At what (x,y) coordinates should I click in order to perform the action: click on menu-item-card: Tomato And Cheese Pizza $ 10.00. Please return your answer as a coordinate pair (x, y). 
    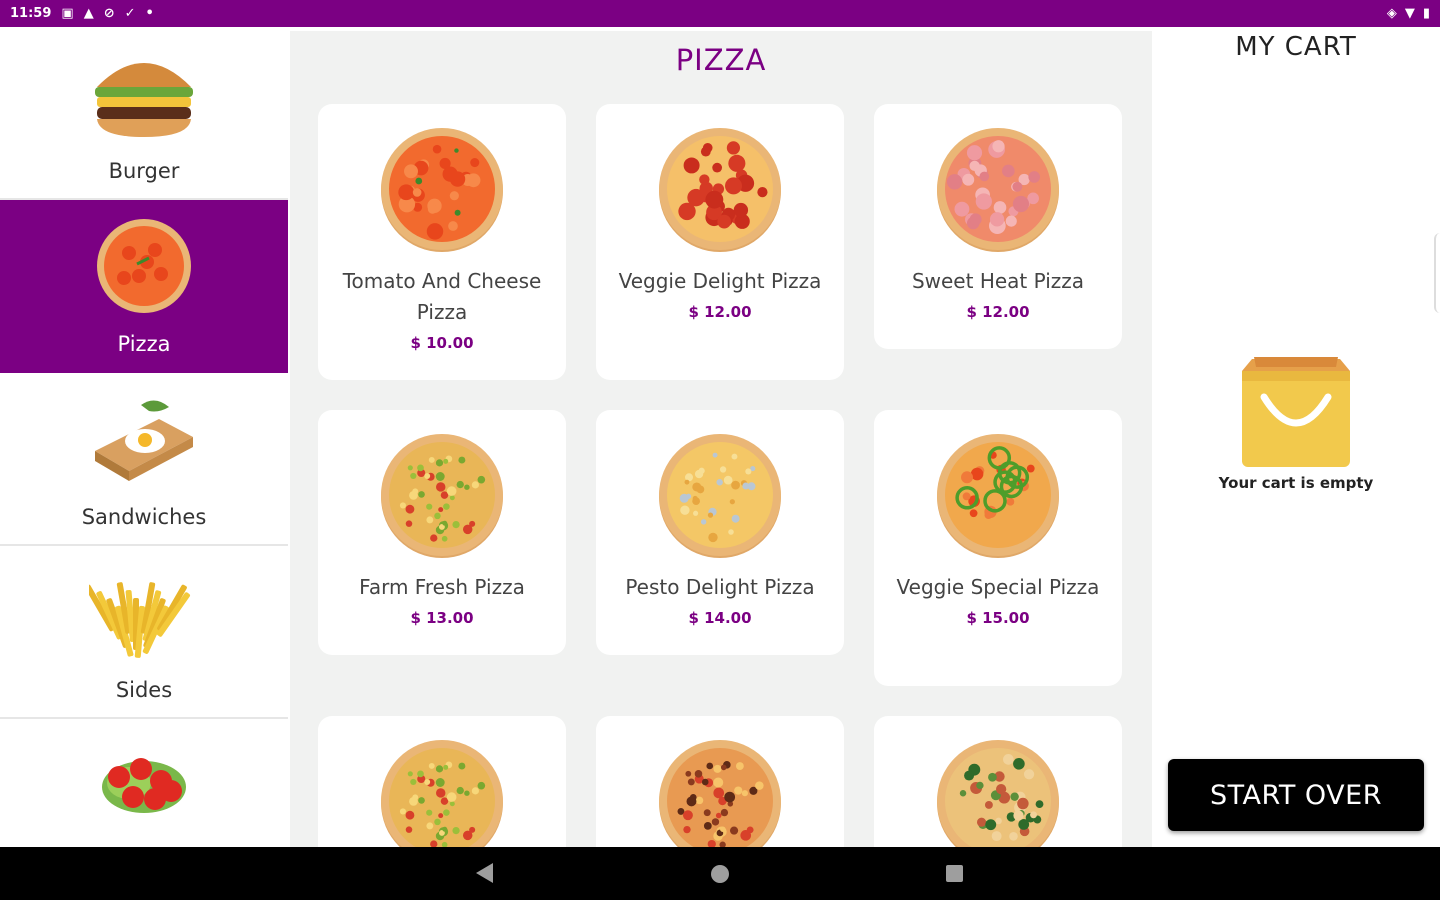
    Looking at the image, I should click on (442, 242).